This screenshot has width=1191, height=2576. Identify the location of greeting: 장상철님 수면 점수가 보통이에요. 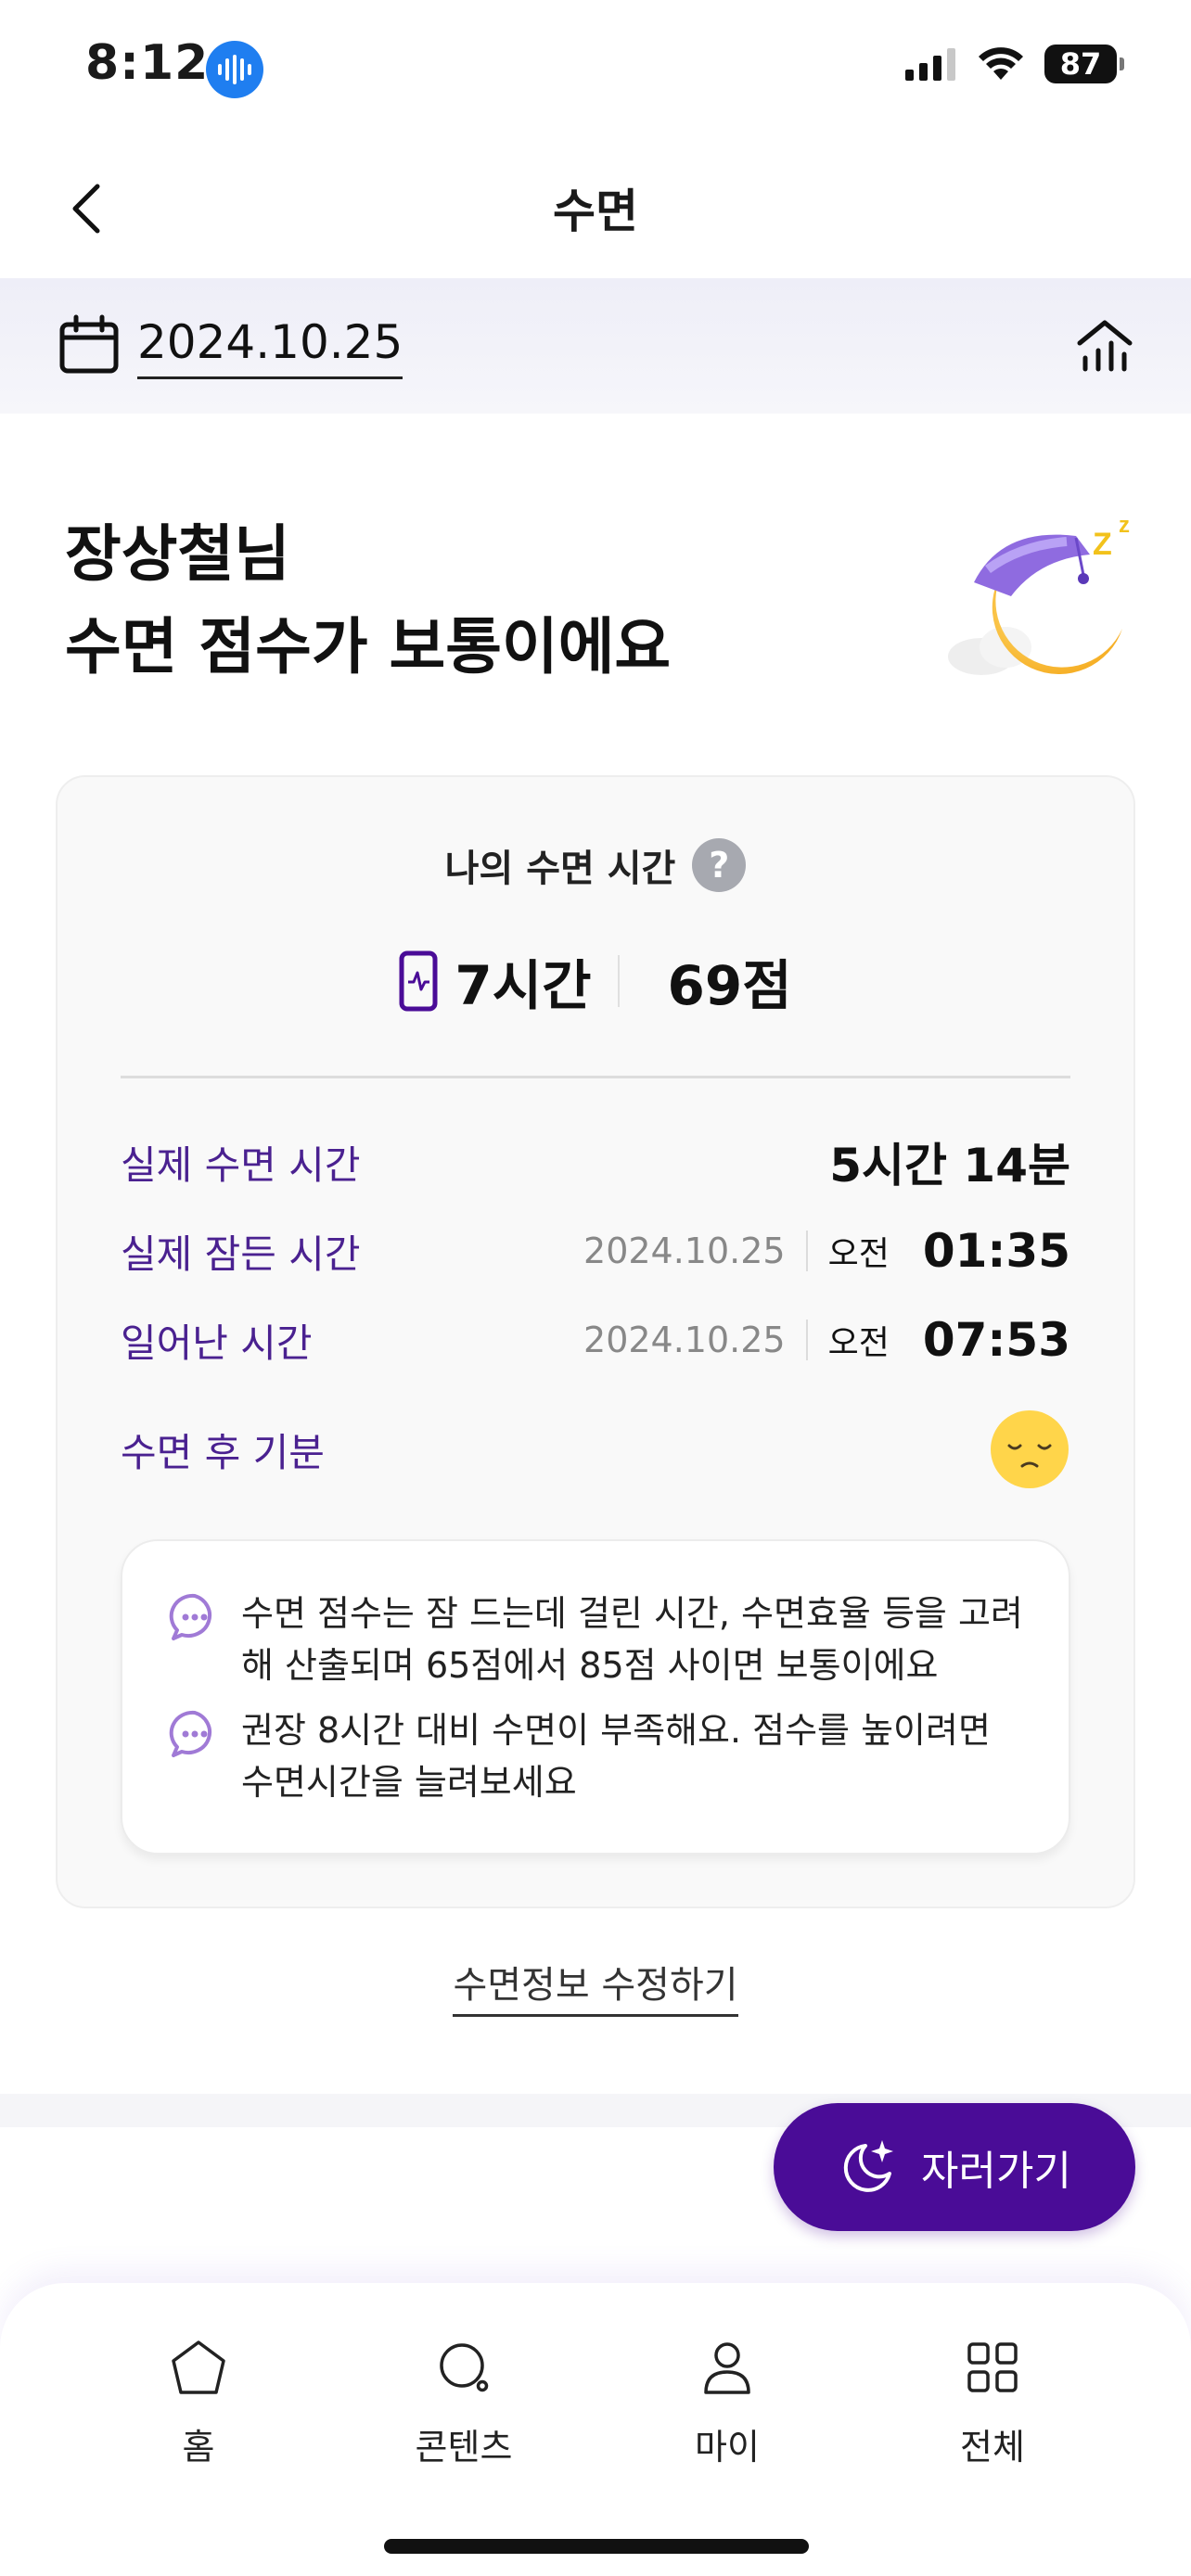
(368, 601).